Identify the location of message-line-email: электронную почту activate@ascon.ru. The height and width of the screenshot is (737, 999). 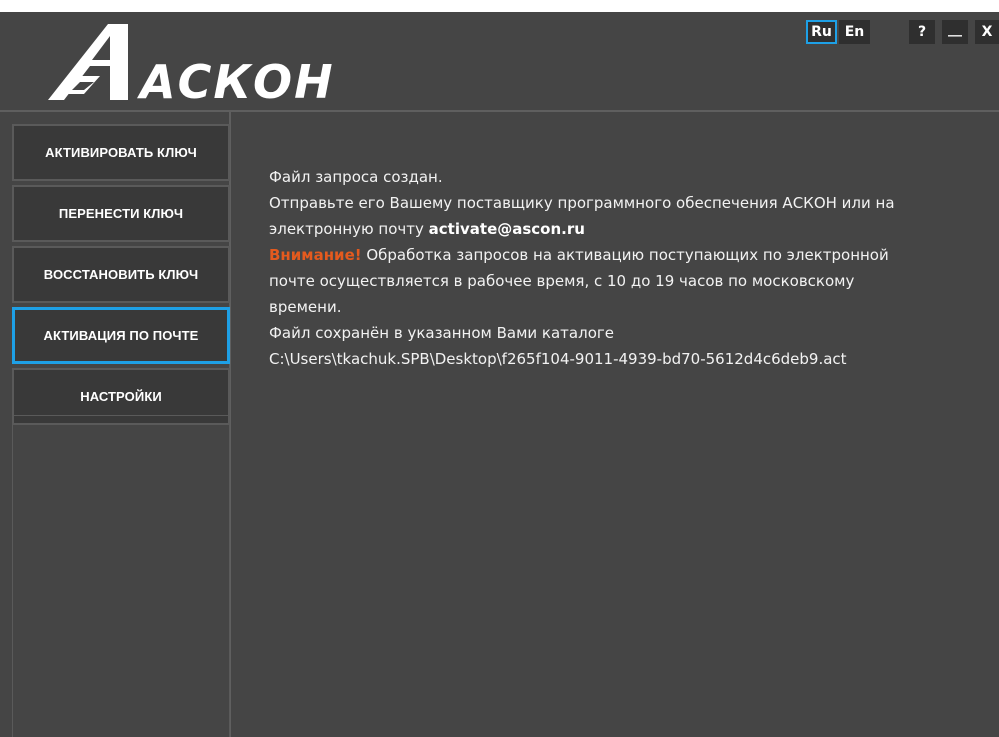
(624, 229).